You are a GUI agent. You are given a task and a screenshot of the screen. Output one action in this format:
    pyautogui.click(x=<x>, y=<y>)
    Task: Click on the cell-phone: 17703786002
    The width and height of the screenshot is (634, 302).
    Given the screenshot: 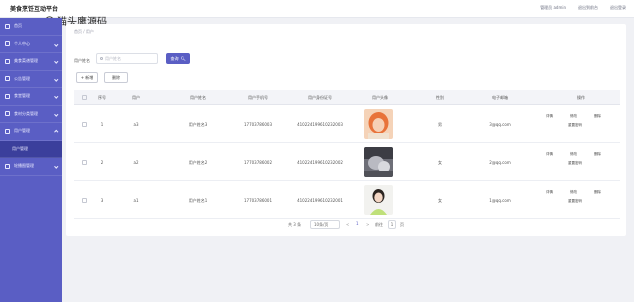 What is the action you would take?
    pyautogui.click(x=258, y=162)
    